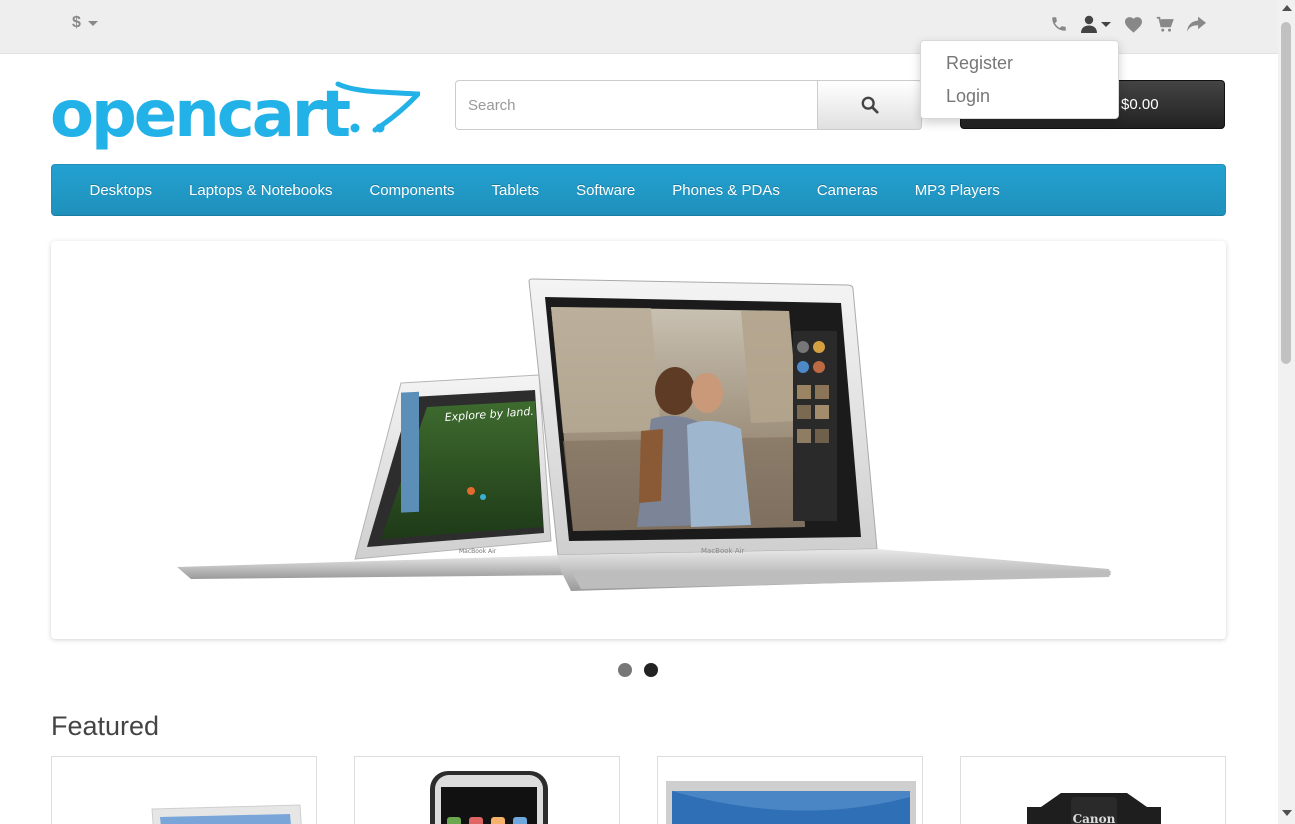  What do you see at coordinates (1096, 24) in the screenshot?
I see `user-icon` at bounding box center [1096, 24].